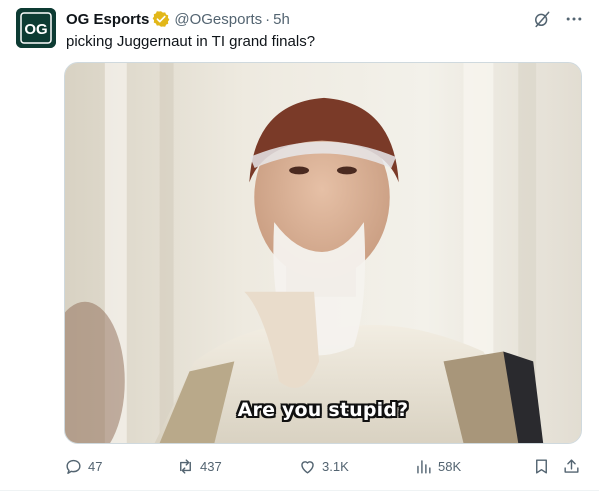 This screenshot has width=599, height=491. I want to click on grok-icon, so click(542, 19).